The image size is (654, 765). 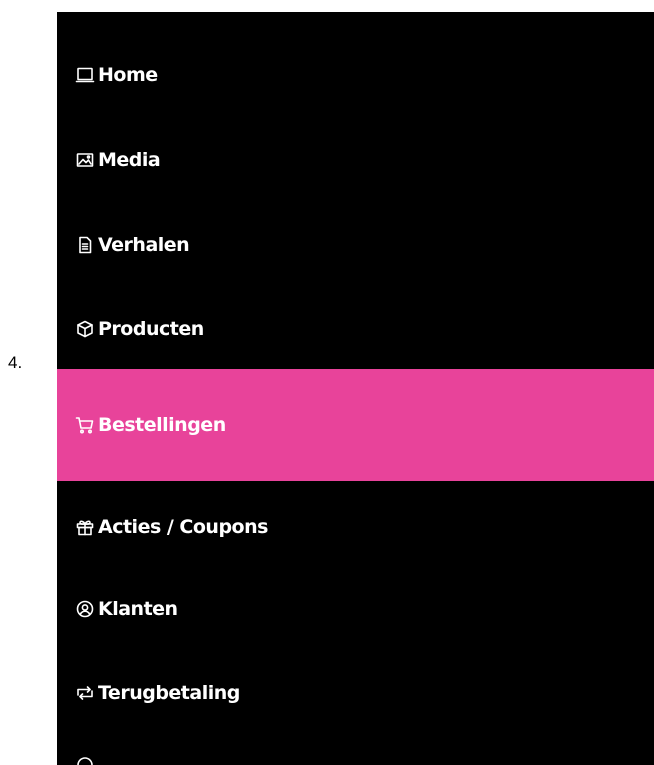 I want to click on sidebar-item-terugbetaling: Terugbetaling, so click(x=355, y=693).